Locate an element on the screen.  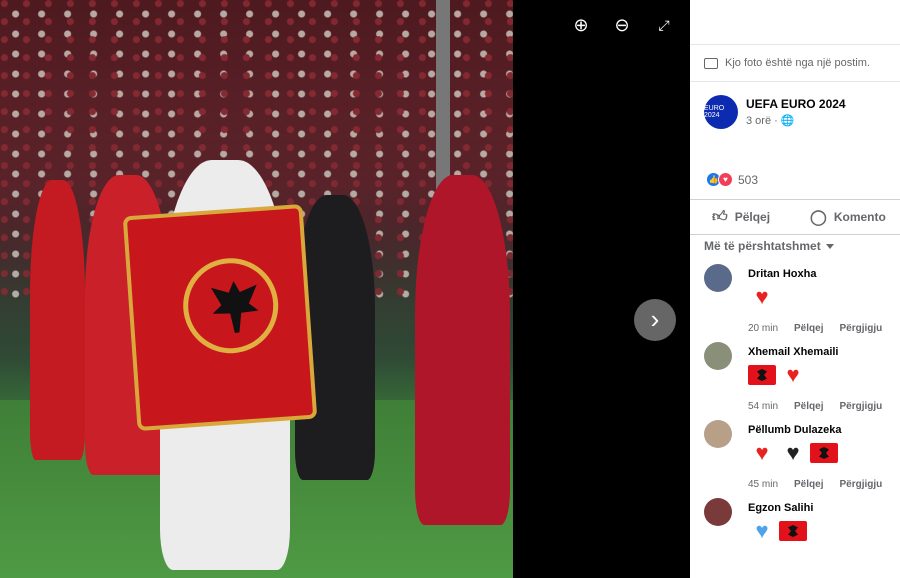
comment-meta: 54 min Pëlqej Përgjigju is located at coordinates (815, 406).